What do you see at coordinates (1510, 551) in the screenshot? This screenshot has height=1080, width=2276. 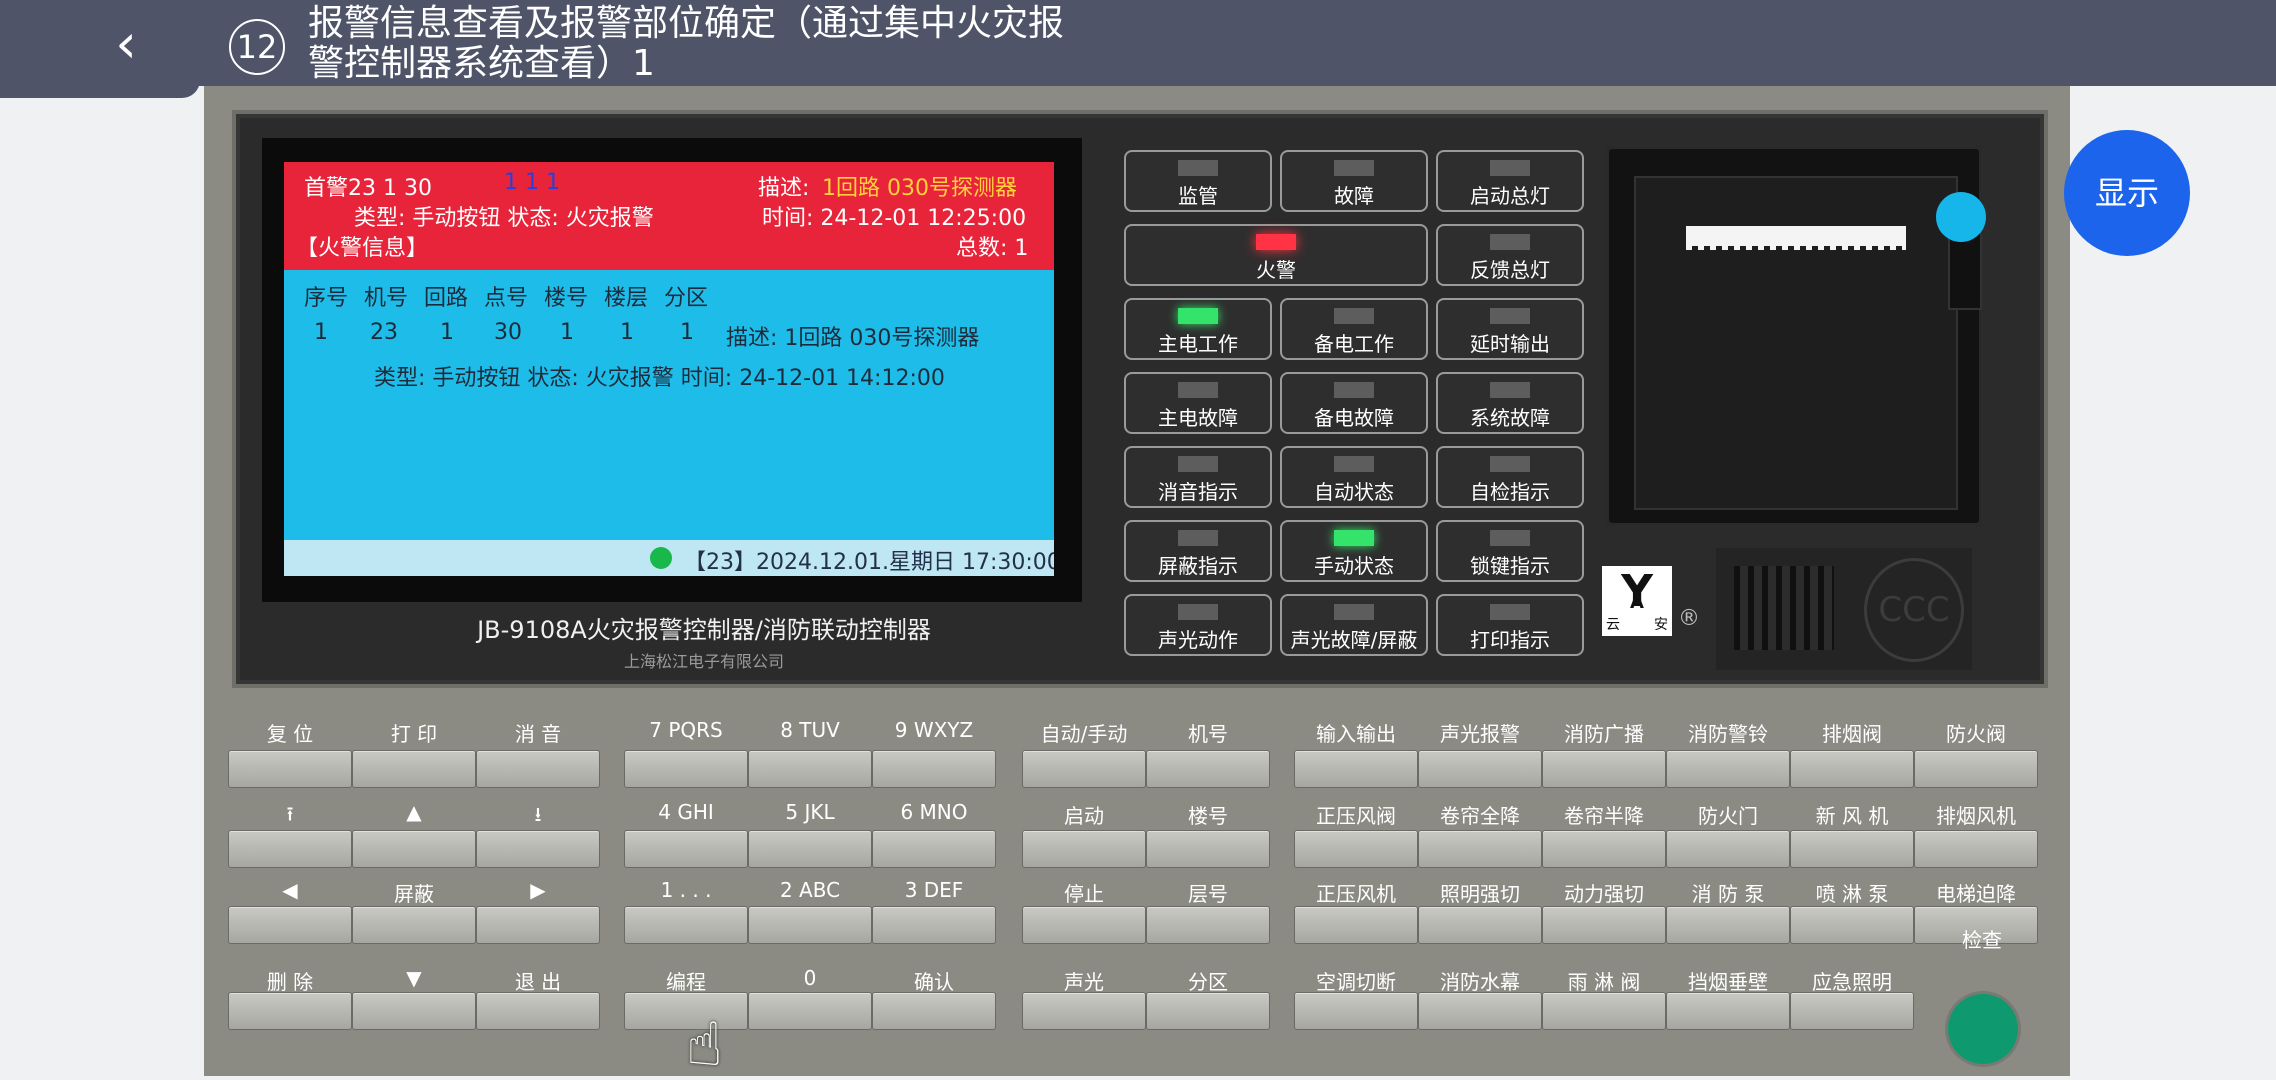 I see `indicator: 锁键指示` at bounding box center [1510, 551].